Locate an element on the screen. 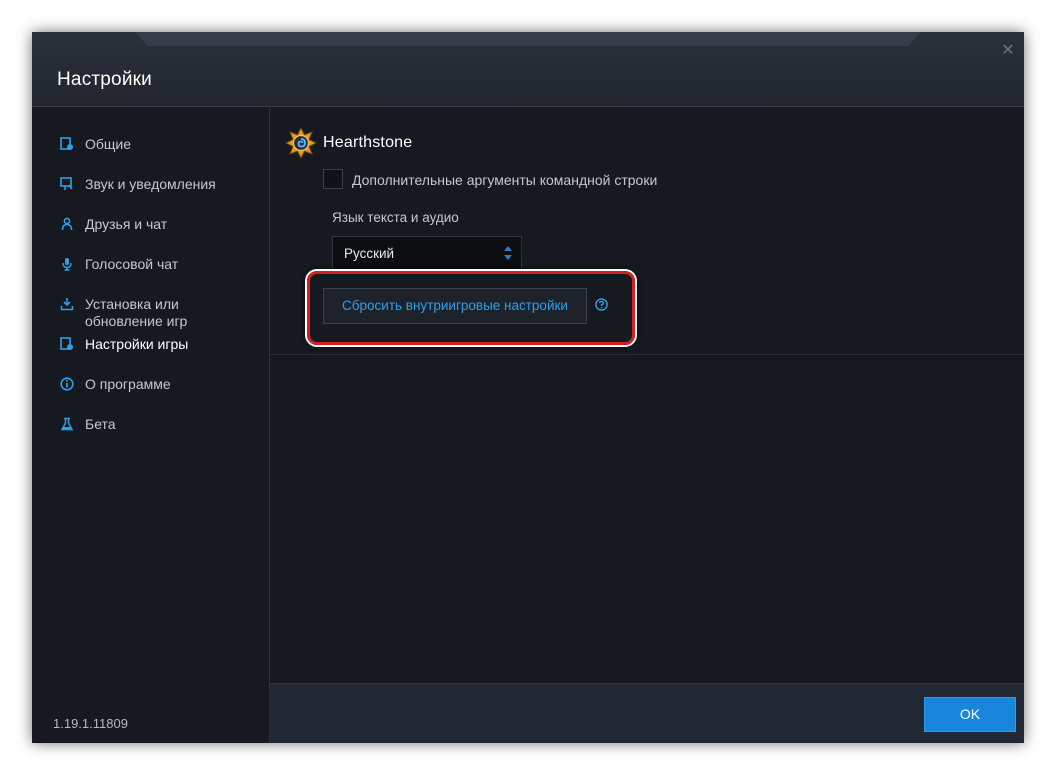 The height and width of the screenshot is (775, 1056). sidebar-item-label: Бета is located at coordinates (100, 424).